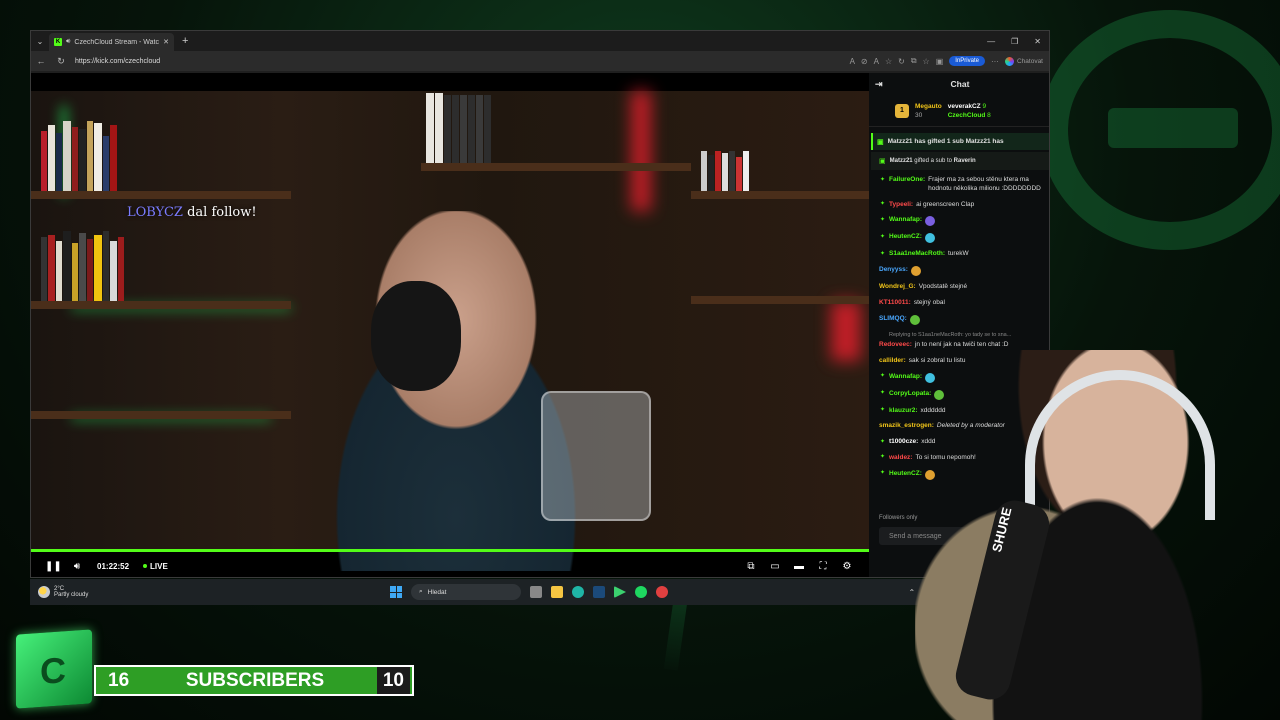 The image size is (1280, 720). What do you see at coordinates (536, 592) in the screenshot?
I see `task-view-icon` at bounding box center [536, 592].